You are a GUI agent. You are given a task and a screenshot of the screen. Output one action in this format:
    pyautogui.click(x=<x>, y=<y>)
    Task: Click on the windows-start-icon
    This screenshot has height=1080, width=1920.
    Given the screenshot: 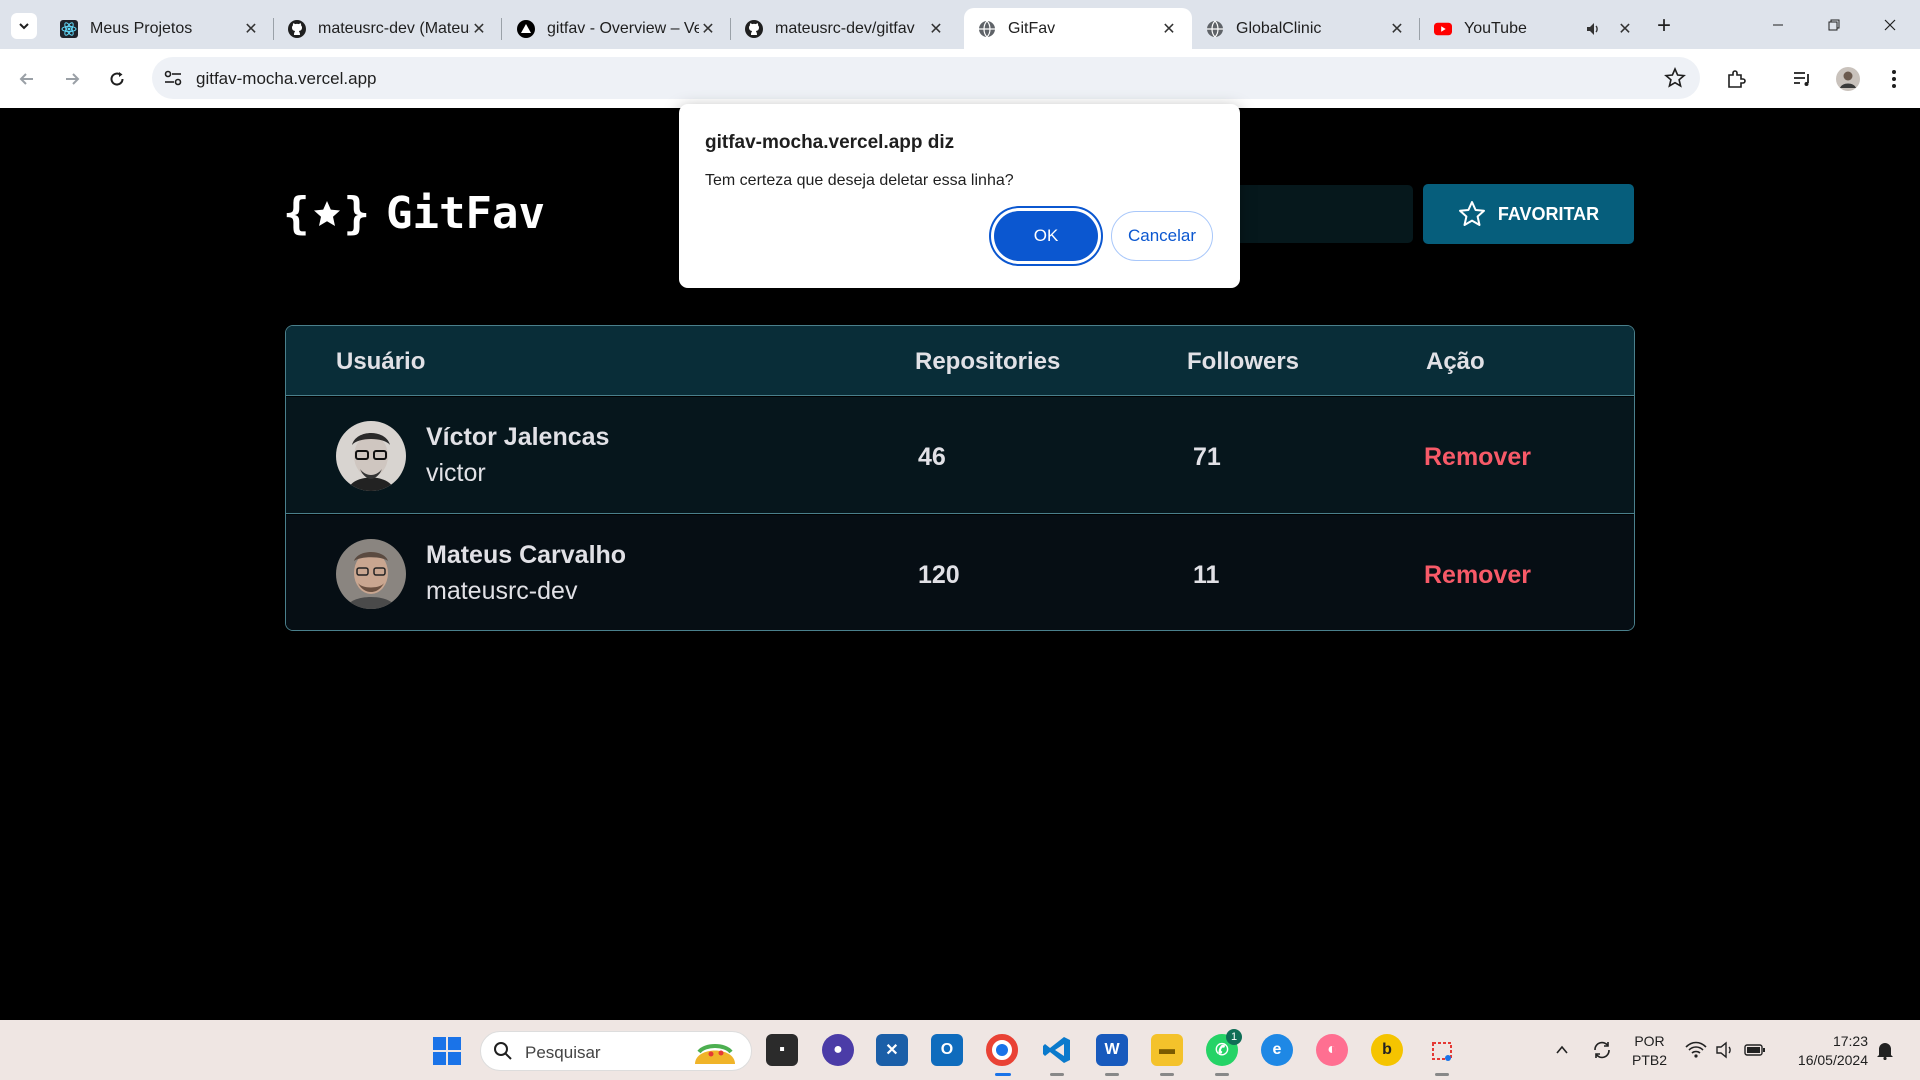 What is the action you would take?
    pyautogui.click(x=447, y=1051)
    